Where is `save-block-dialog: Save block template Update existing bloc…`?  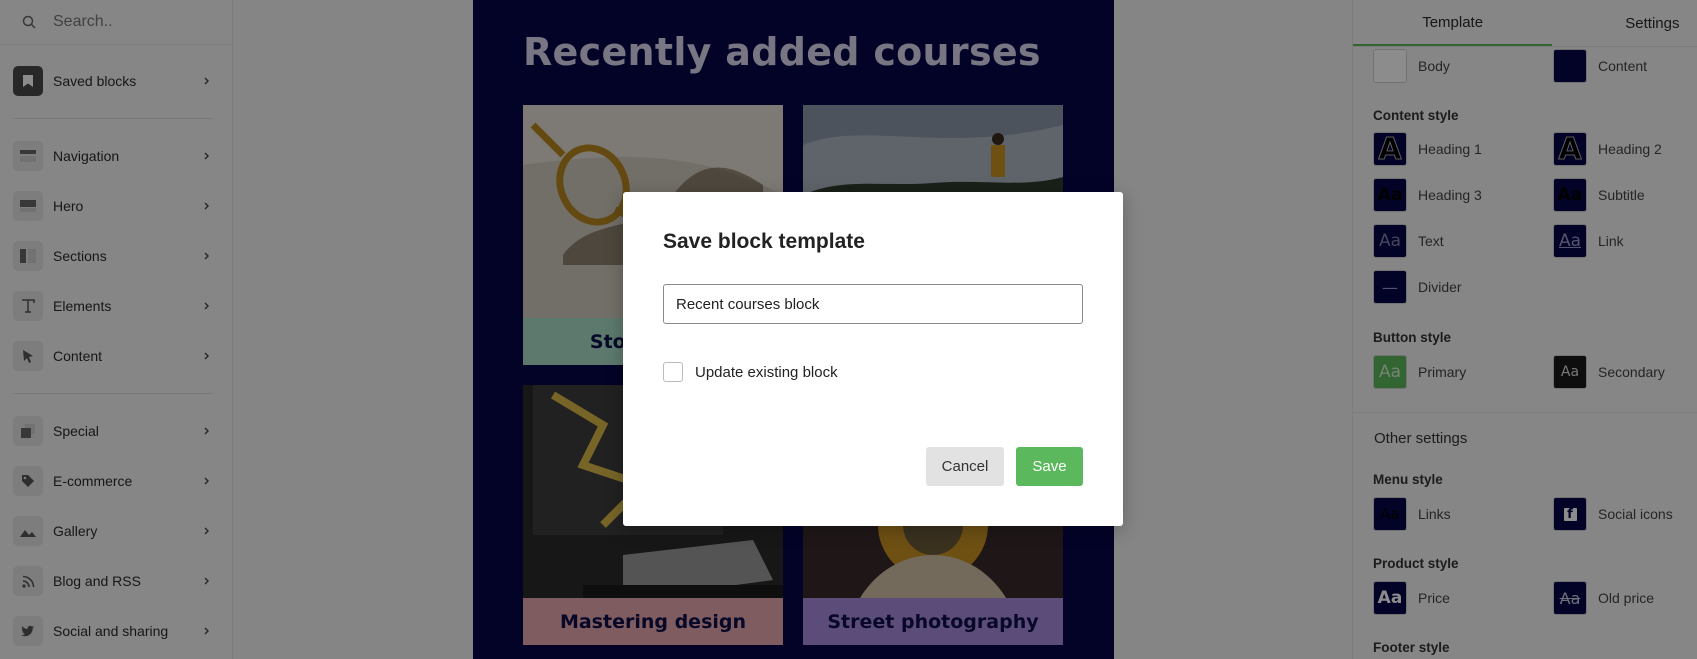 save-block-dialog: Save block template Update existing bloc… is located at coordinates (873, 359).